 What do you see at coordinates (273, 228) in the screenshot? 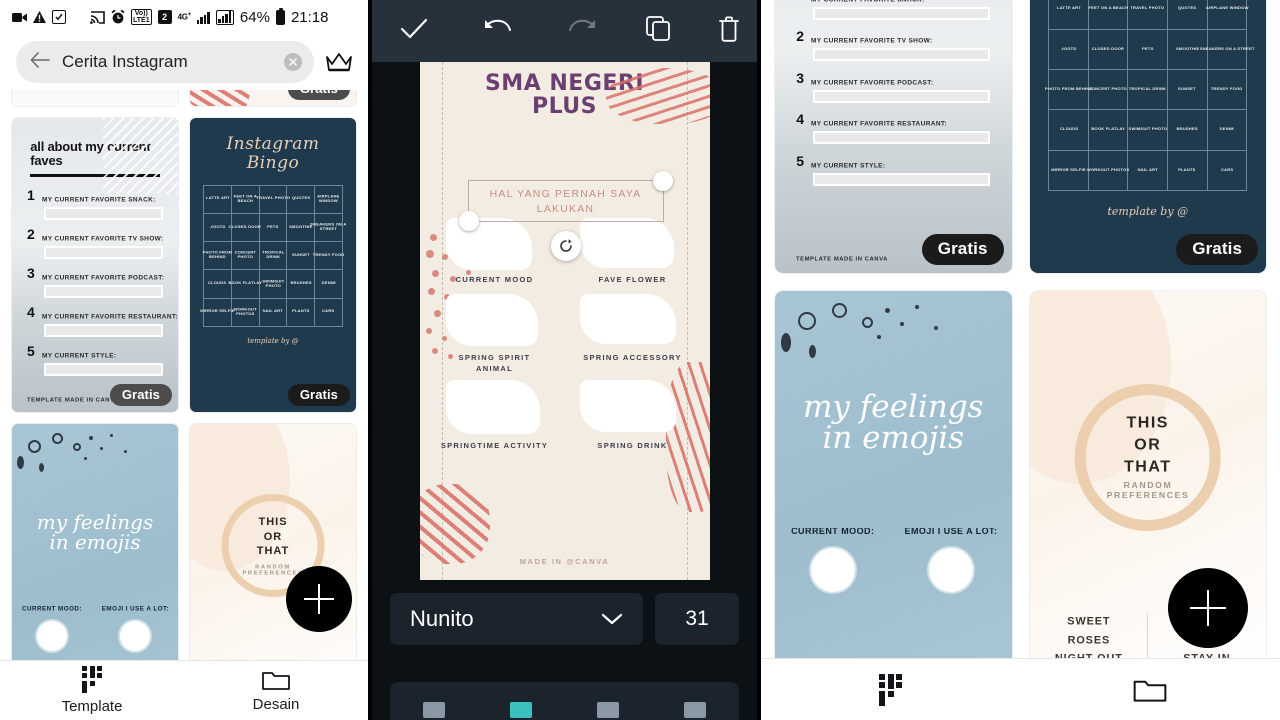
I see `bingo-cell: PETS` at bounding box center [273, 228].